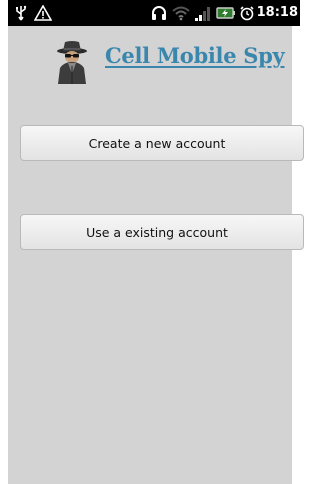 The image size is (320, 484). What do you see at coordinates (203, 13) in the screenshot?
I see `signal-icon` at bounding box center [203, 13].